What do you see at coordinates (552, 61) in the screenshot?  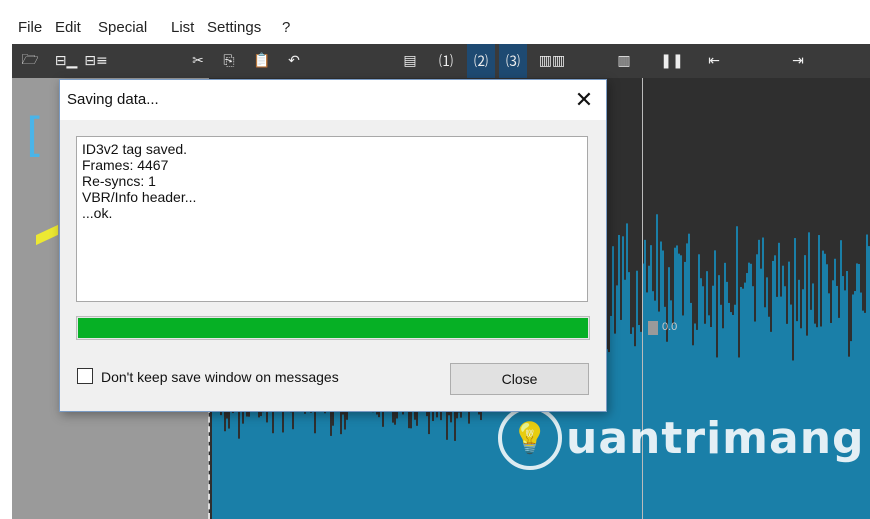 I see `marker-left-icon: ▥▥` at bounding box center [552, 61].